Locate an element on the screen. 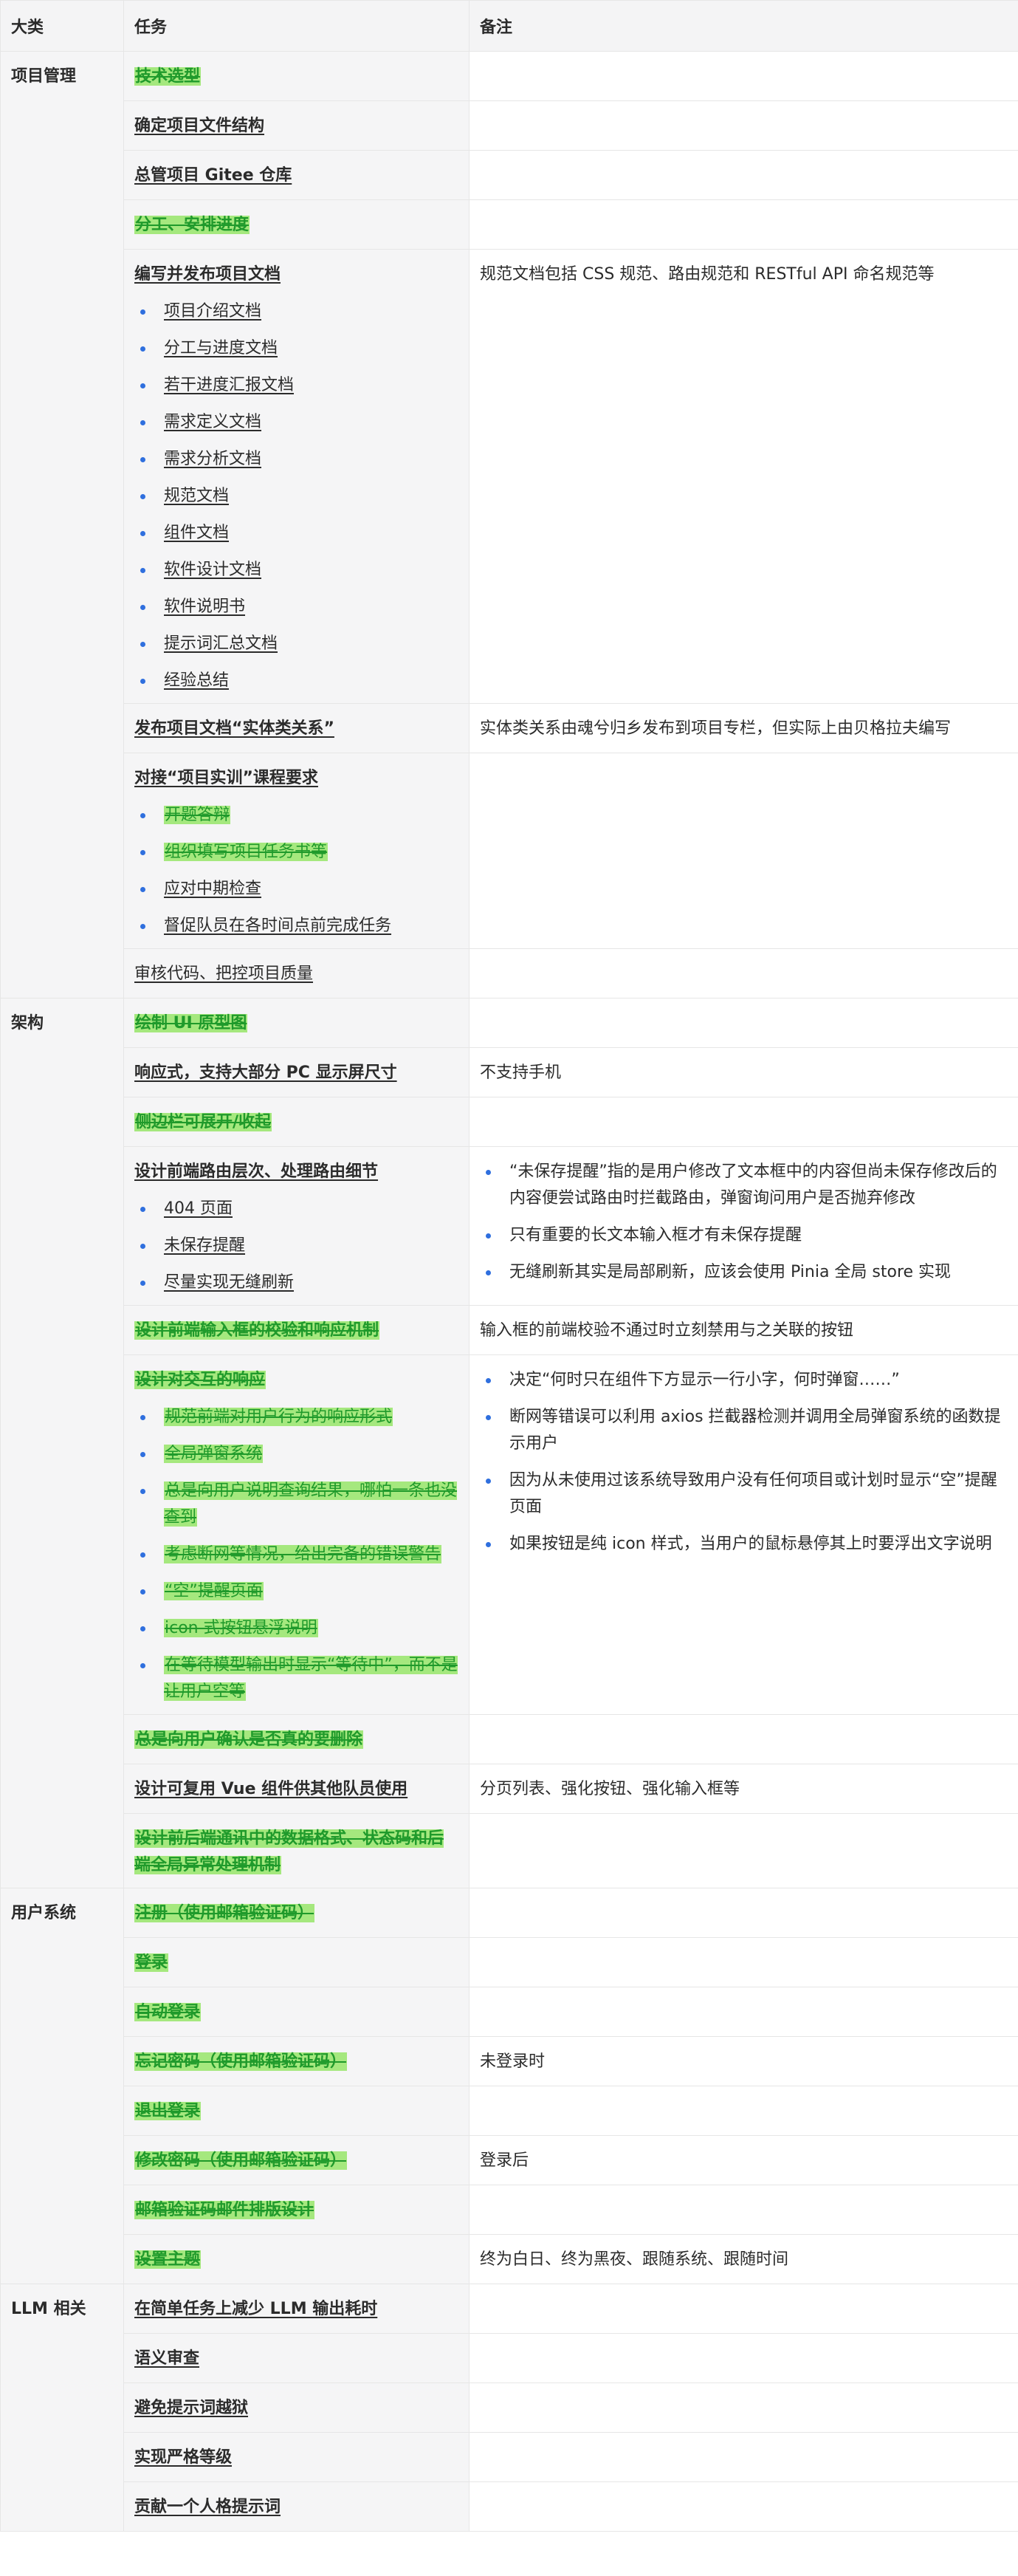 This screenshot has height=2576, width=1018. table-row: 退出登录 is located at coordinates (509, 2111).